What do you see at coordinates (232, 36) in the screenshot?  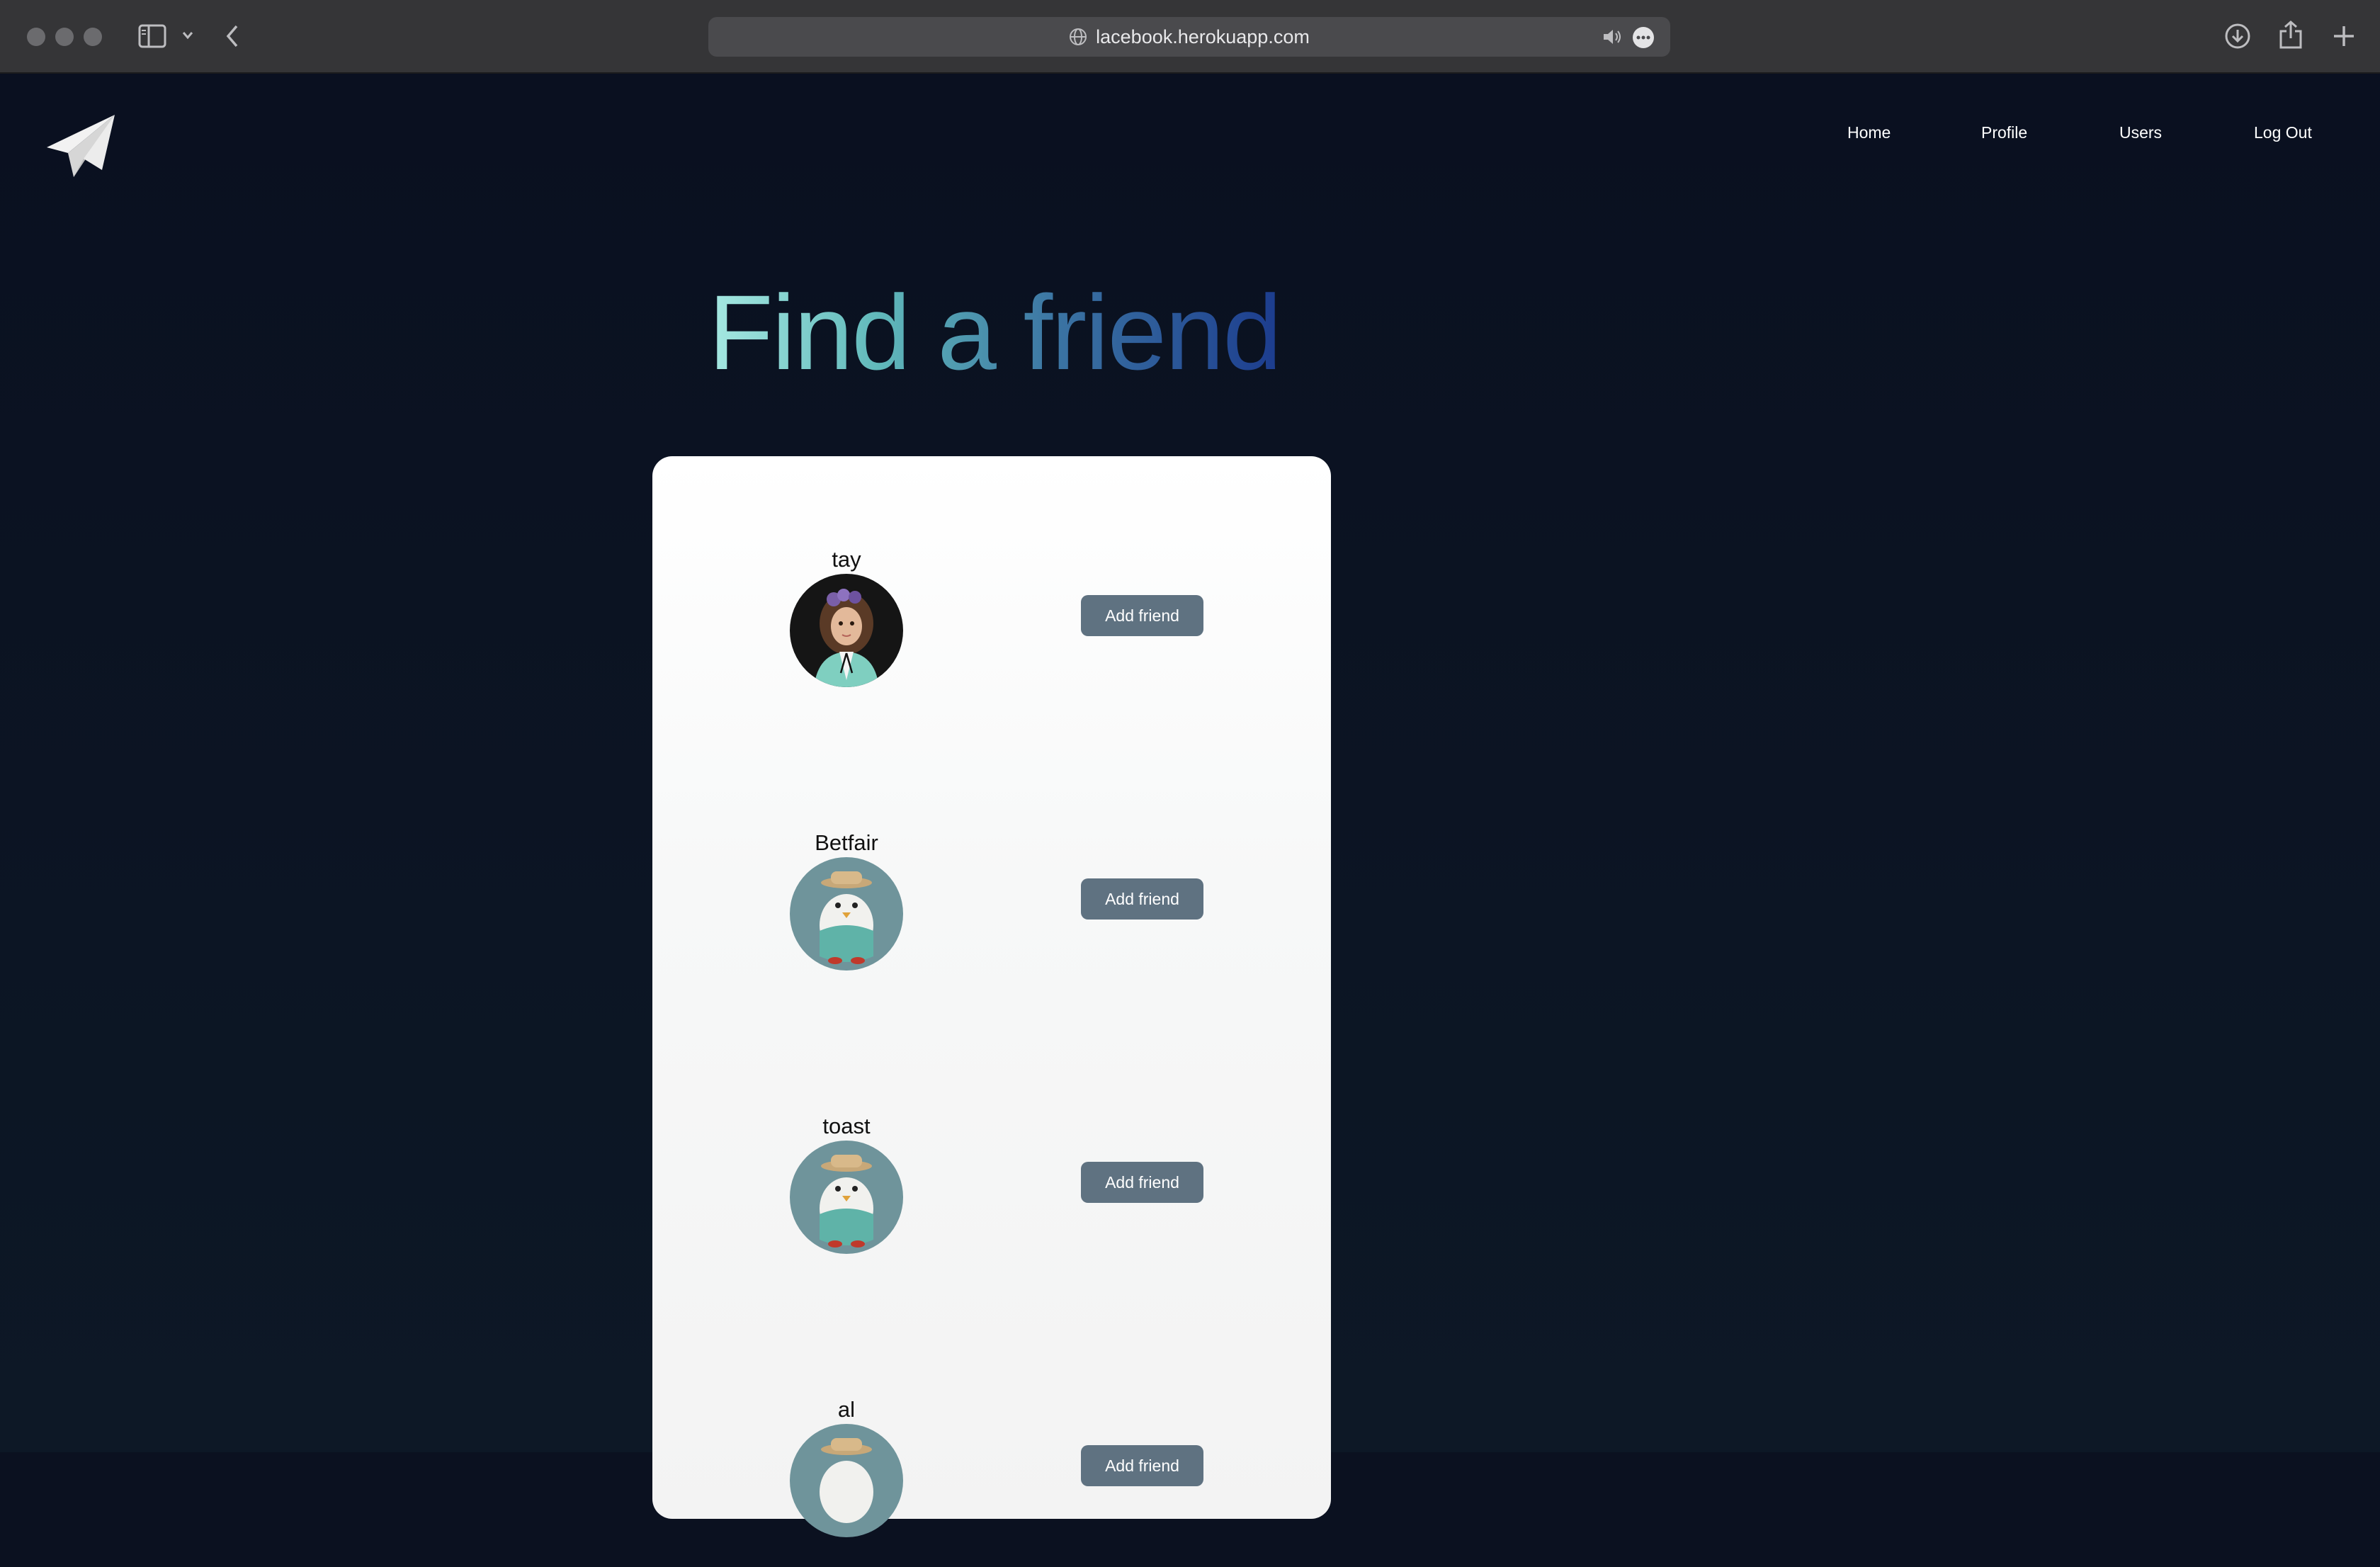 I see `back-icon` at bounding box center [232, 36].